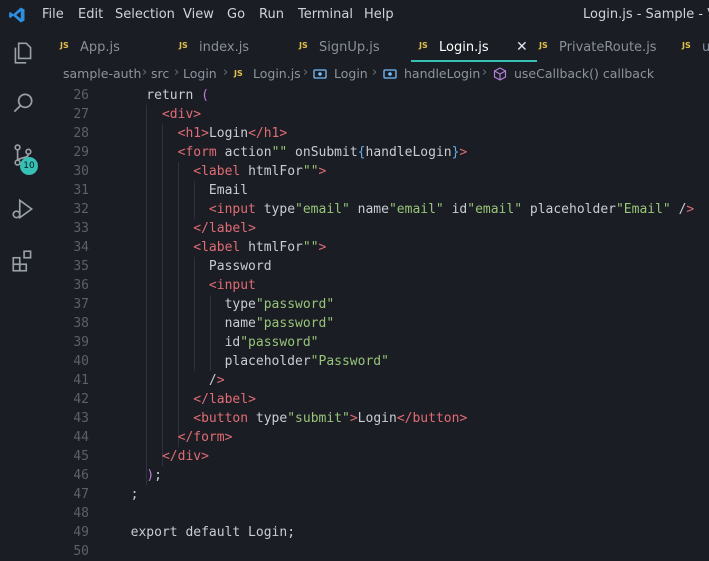  Describe the element at coordinates (705, 47) in the screenshot. I see `tab-label: u` at that location.